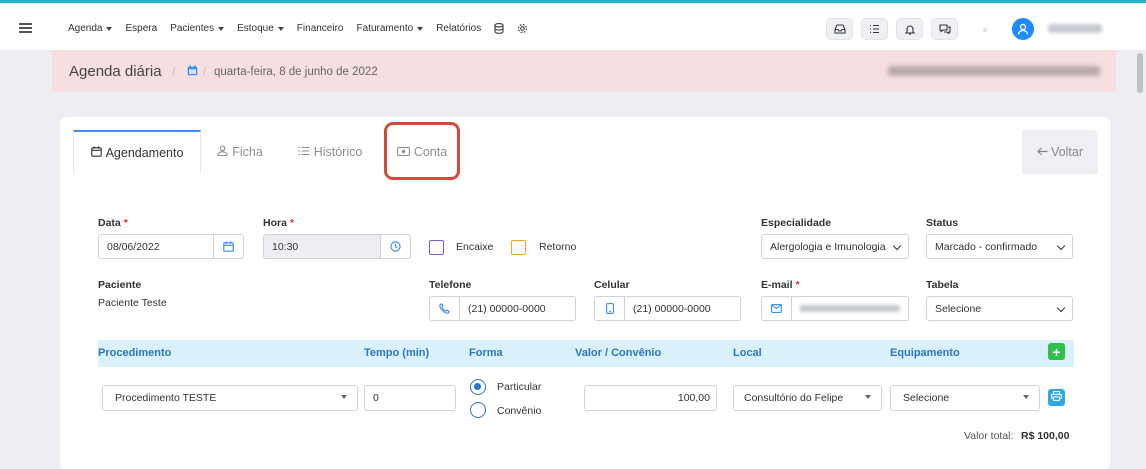 The image size is (1146, 469). What do you see at coordinates (304, 152) in the screenshot?
I see `list-icon` at bounding box center [304, 152].